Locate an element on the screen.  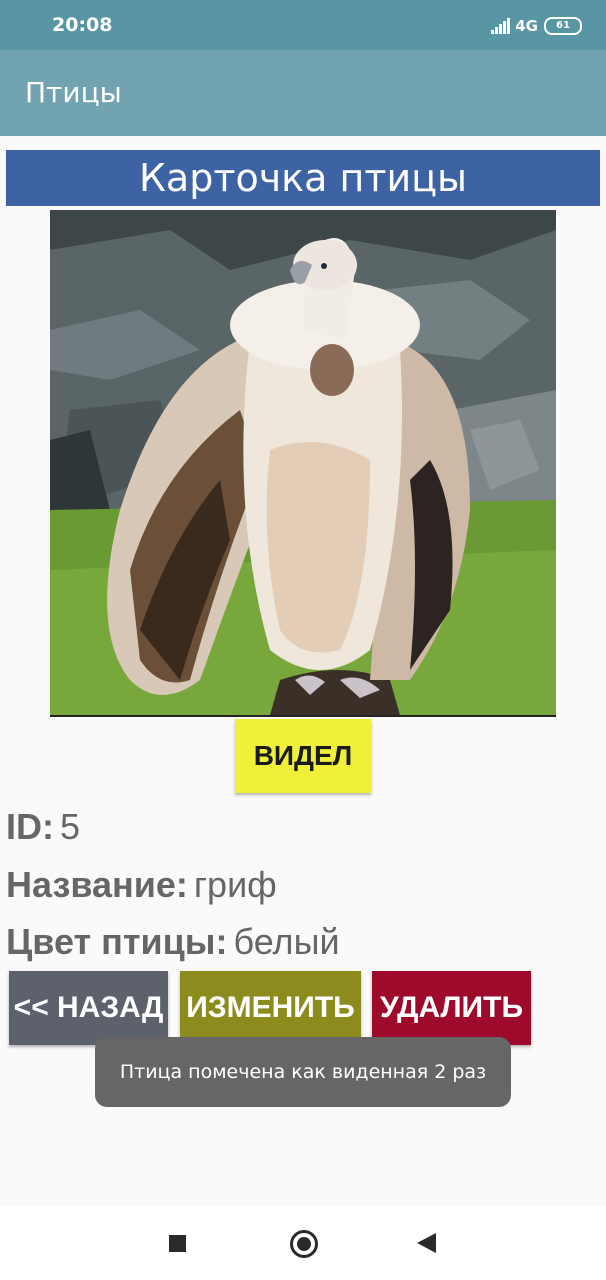
home-icon is located at coordinates (304, 1244).